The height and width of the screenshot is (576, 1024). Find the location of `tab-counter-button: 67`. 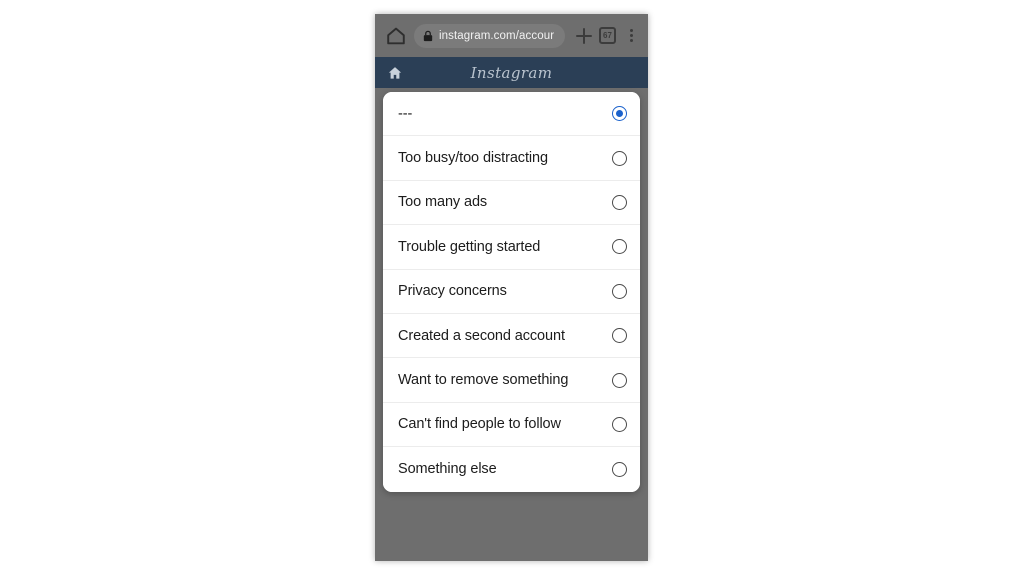

tab-counter-button: 67 is located at coordinates (607, 35).